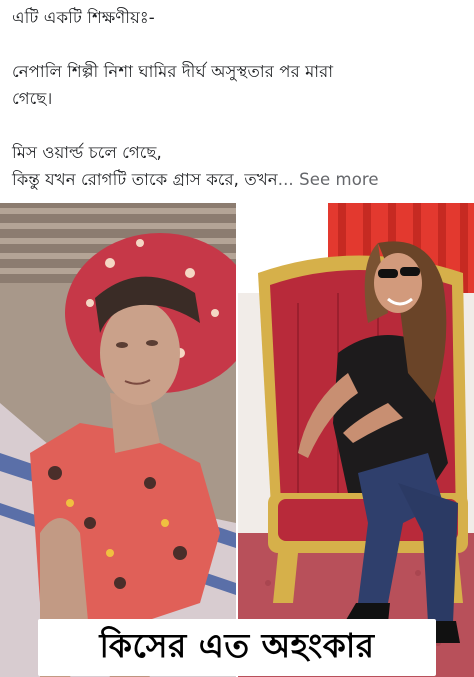 This screenshot has height=677, width=474. What do you see at coordinates (83, 17) in the screenshot?
I see `post-line-intro: এটি একটি শিক্ষণীয়ঃ-` at bounding box center [83, 17].